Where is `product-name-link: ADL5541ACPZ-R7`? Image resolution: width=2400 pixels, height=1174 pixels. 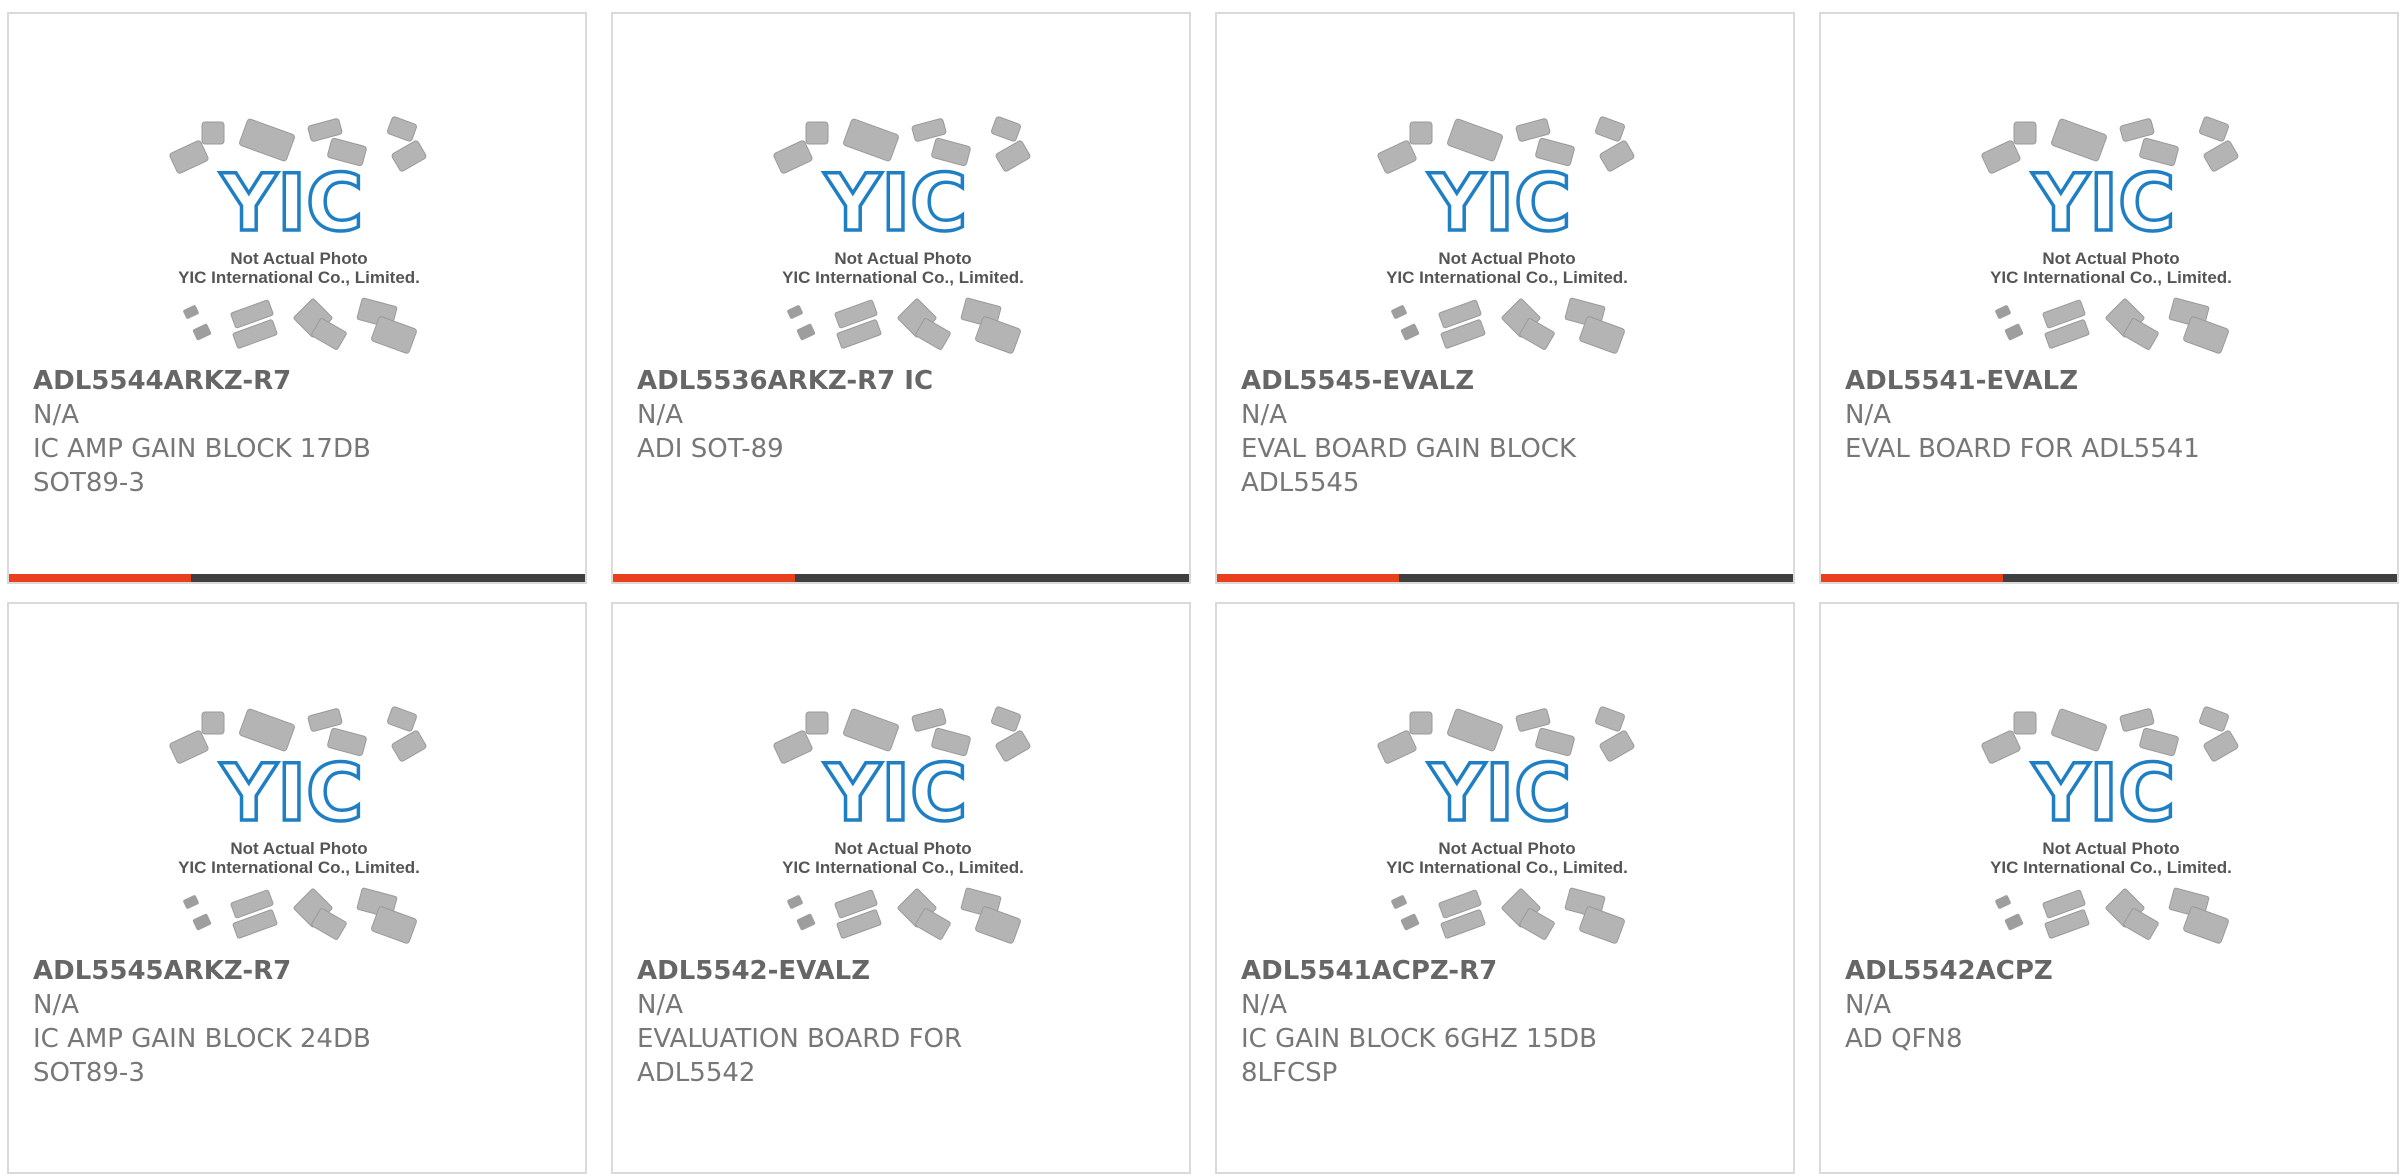 product-name-link: ADL5541ACPZ-R7 is located at coordinates (1501, 971).